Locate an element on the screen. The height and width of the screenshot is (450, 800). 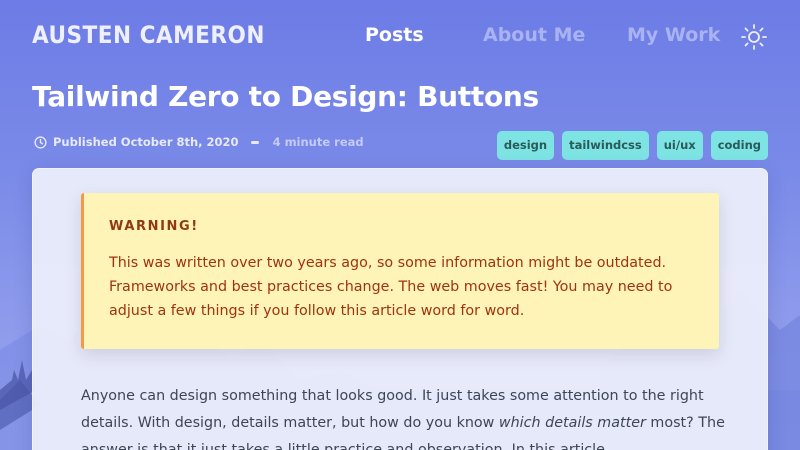
tag-list: design tailwindcss ui/ux coding is located at coordinates (632, 145).